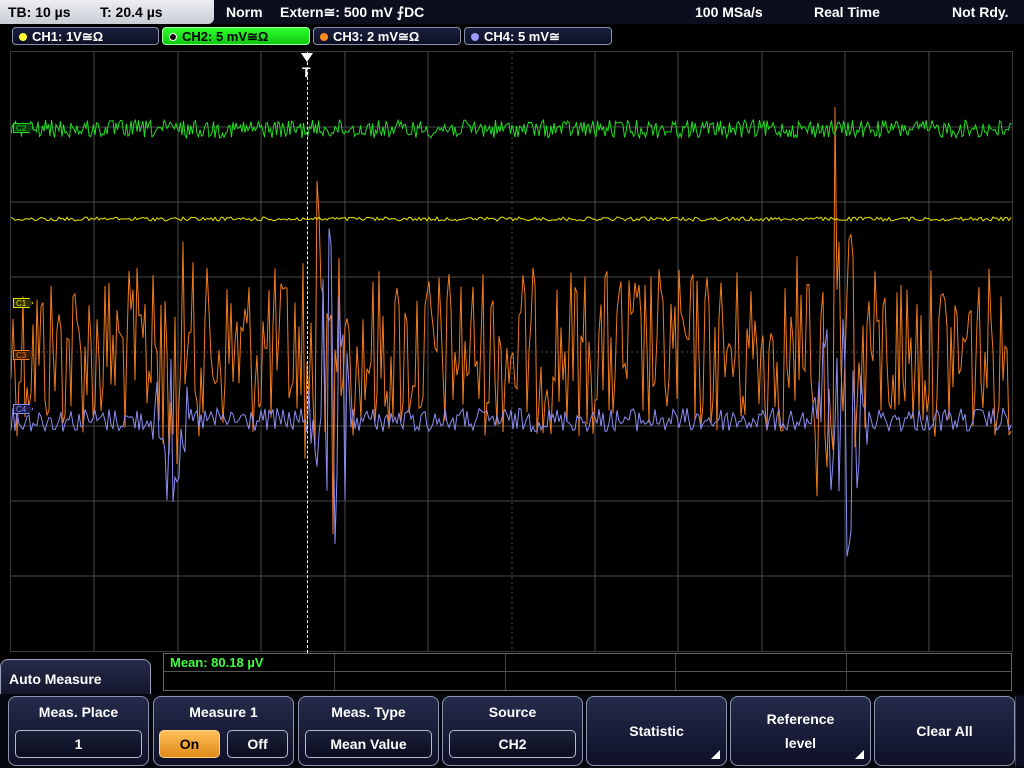 The height and width of the screenshot is (768, 1024). Describe the element at coordinates (225, 36) in the screenshot. I see `channel-2-label: CH2: 5 mV≅Ω` at that location.